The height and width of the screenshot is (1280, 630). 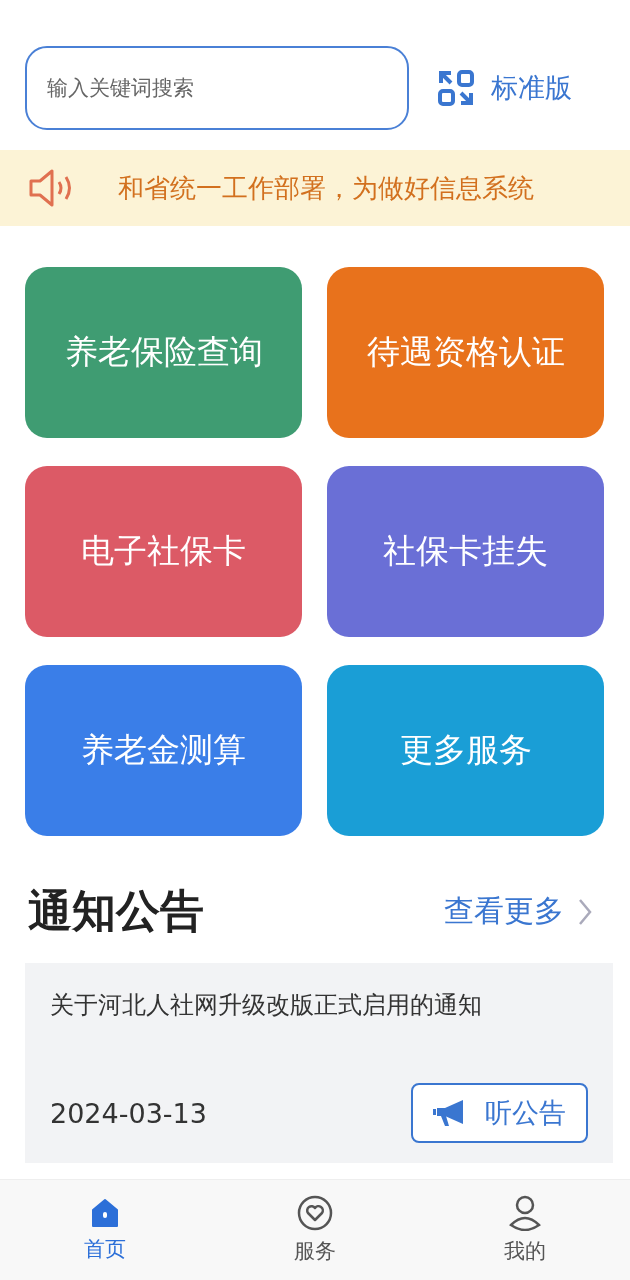 I want to click on listen-button: 听公告, so click(x=499, y=1113).